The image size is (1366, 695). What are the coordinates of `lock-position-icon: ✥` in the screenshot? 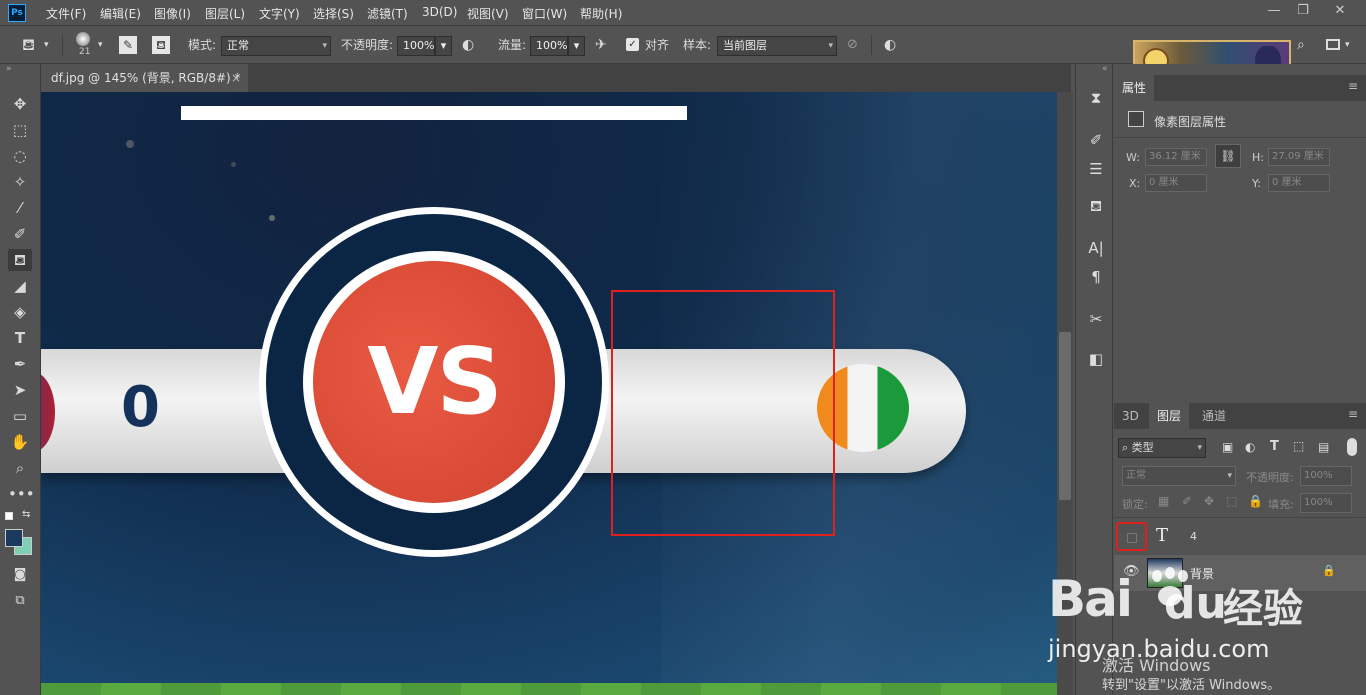 It's located at (1209, 501).